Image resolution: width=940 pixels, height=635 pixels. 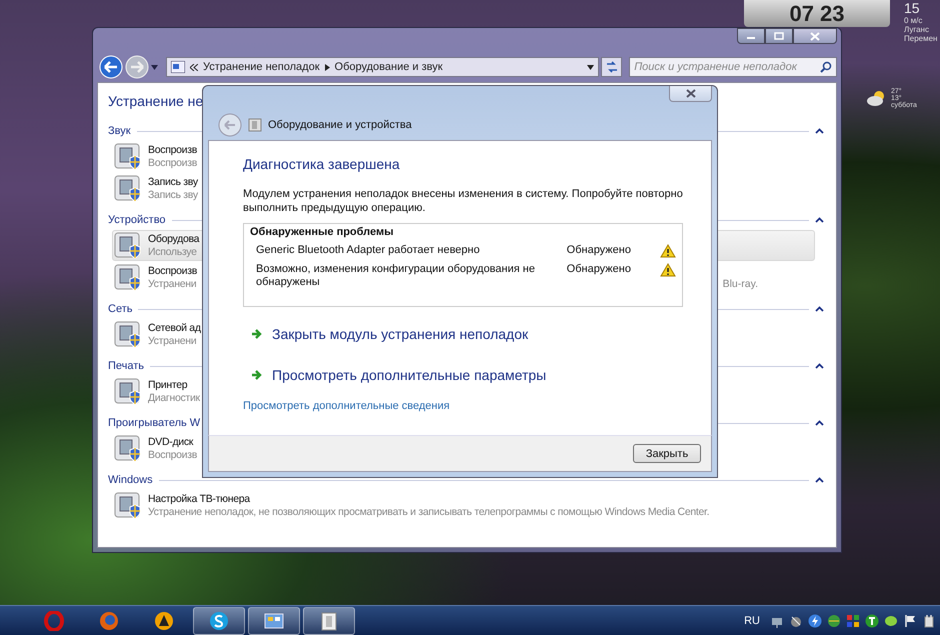 I want to click on section-title: Устройство, so click(x=137, y=220).